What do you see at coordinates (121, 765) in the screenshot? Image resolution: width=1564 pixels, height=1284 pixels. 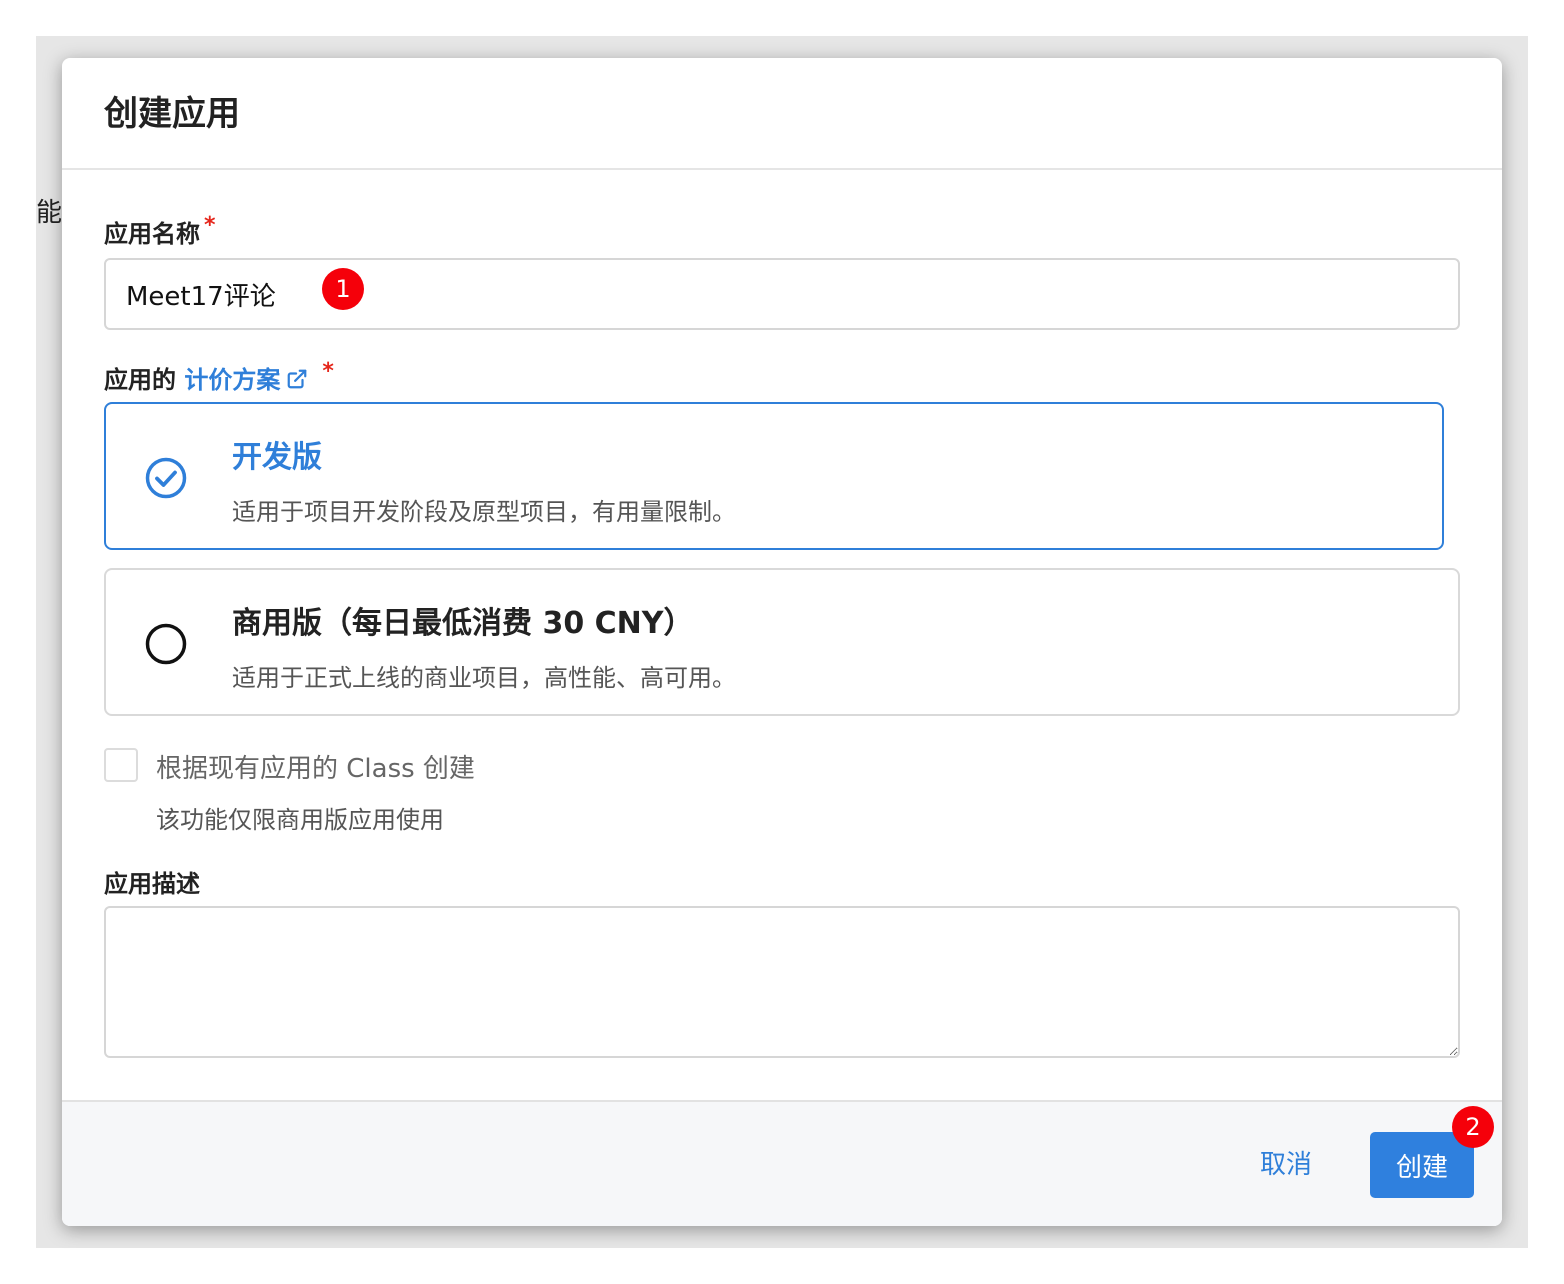 I see `class-copy-checkbox` at bounding box center [121, 765].